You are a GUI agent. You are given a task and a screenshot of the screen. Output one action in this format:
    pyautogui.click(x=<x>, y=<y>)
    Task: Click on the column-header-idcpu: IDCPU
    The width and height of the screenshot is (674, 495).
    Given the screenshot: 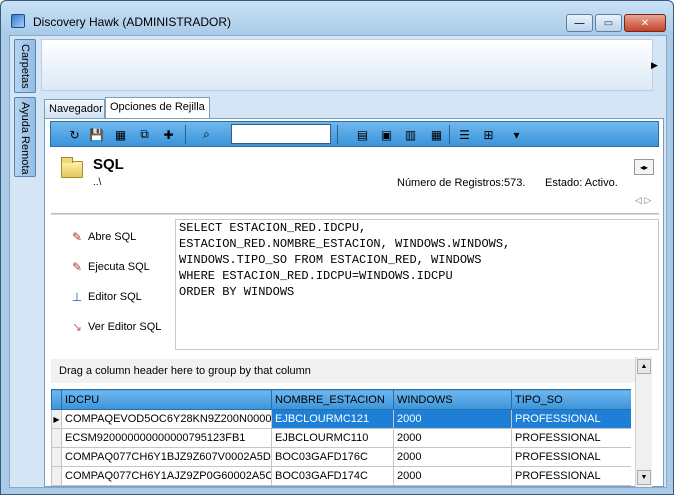 What is the action you would take?
    pyautogui.click(x=166, y=399)
    